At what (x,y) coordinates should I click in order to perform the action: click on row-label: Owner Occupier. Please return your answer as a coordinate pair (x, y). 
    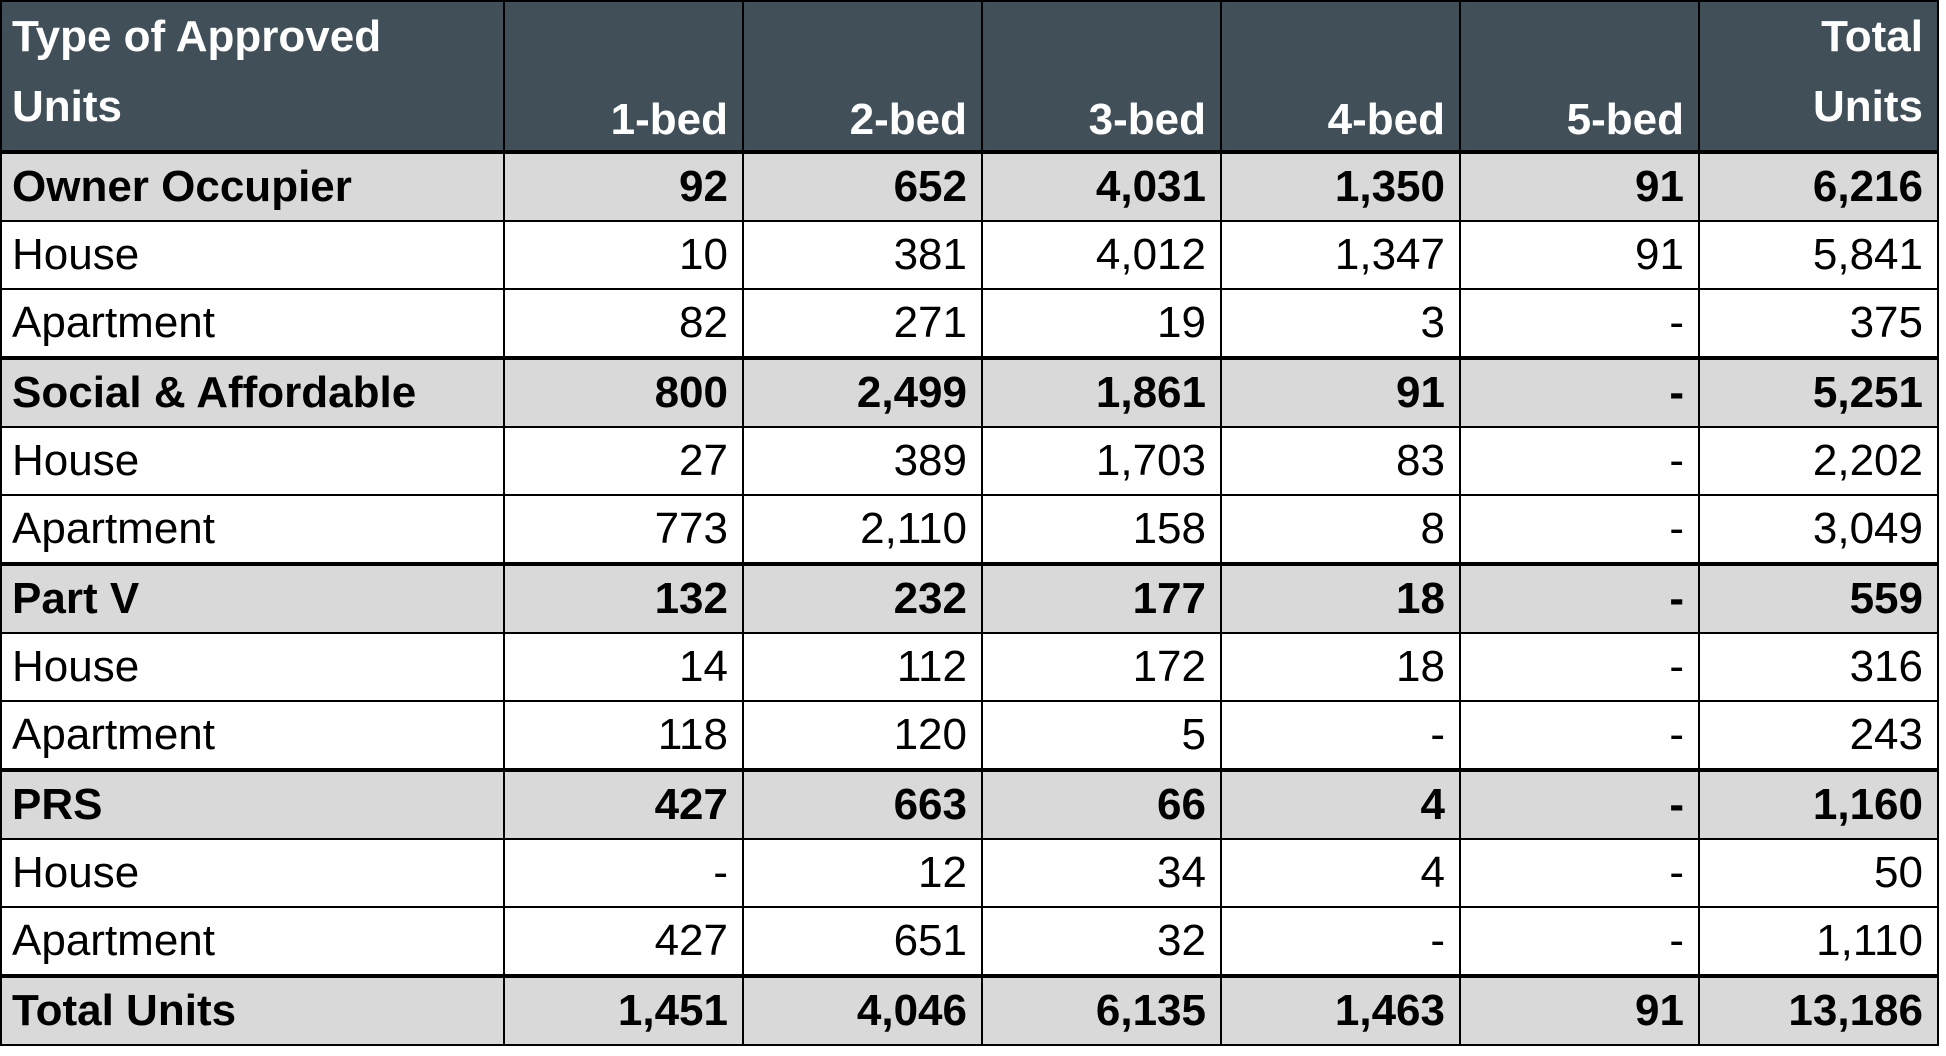
    Looking at the image, I should click on (252, 186).